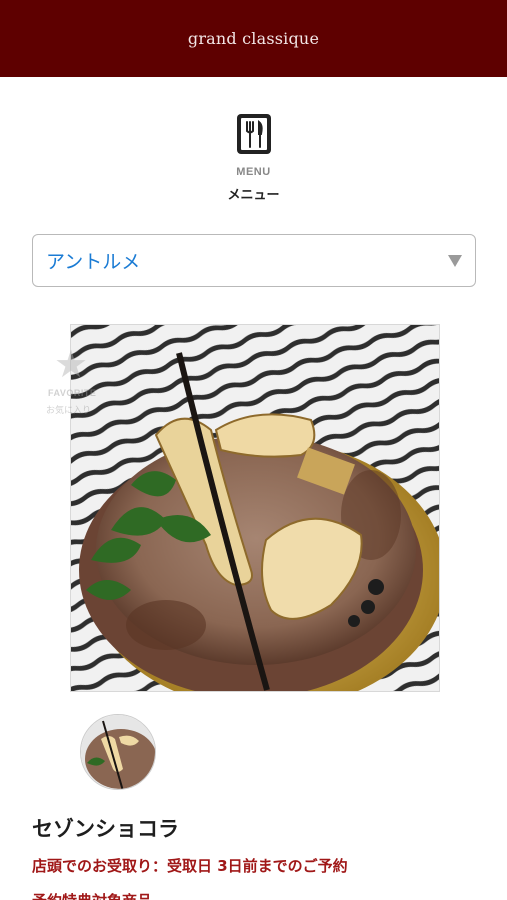 The height and width of the screenshot is (900, 507). What do you see at coordinates (190, 866) in the screenshot?
I see `pickup-note: 店頭でのお受取り：受取日 3日前までのご予約` at bounding box center [190, 866].